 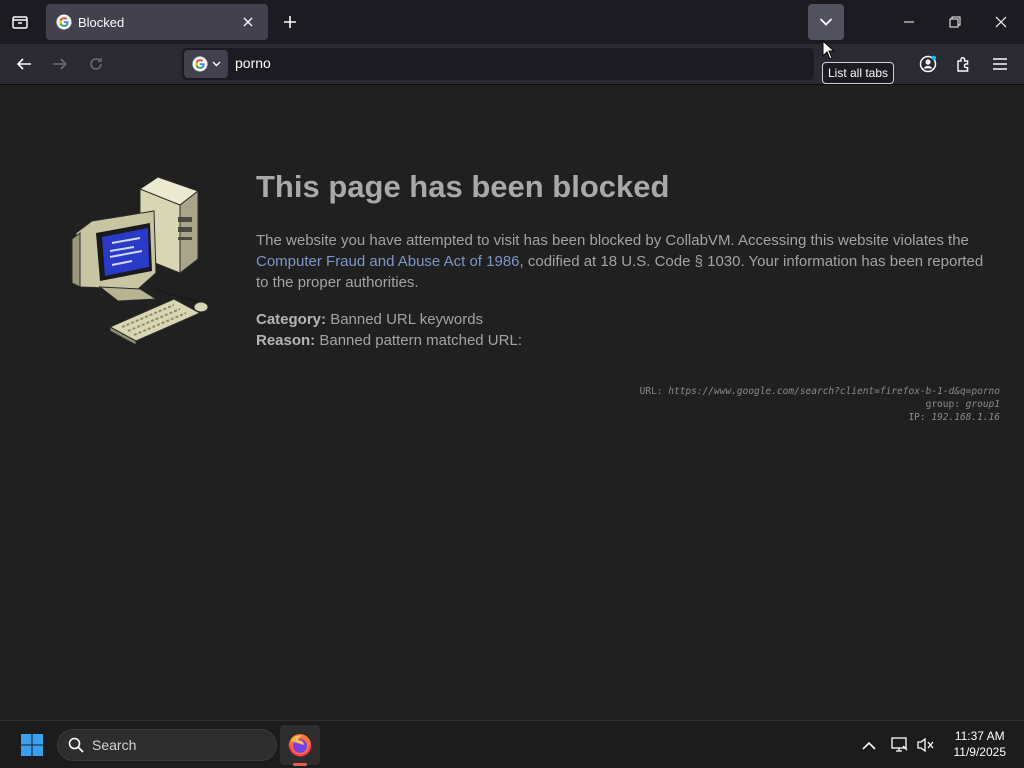 I want to click on plus-icon, so click(x=290, y=22).